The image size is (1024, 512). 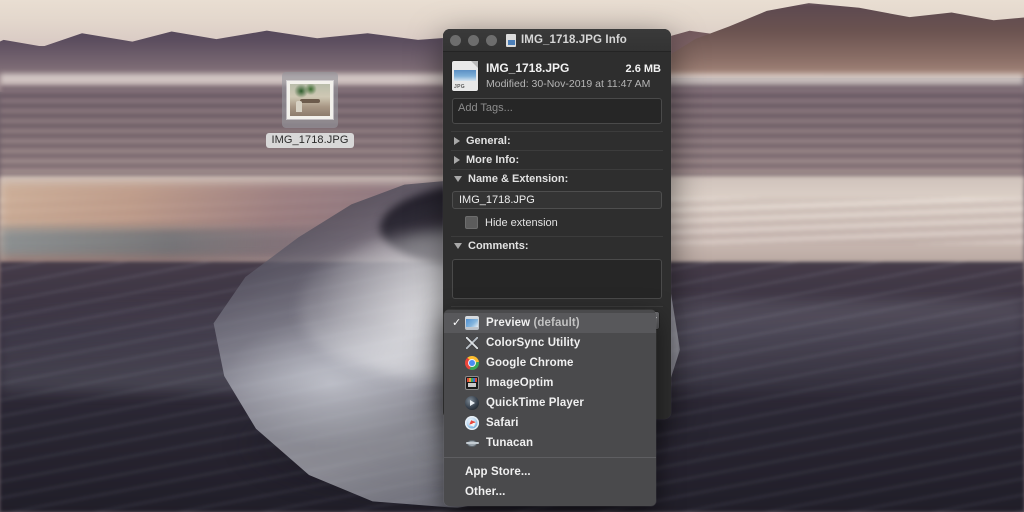 What do you see at coordinates (533, 343) in the screenshot?
I see `menu-item-colorsync-utility-label: ColorSync Utility` at bounding box center [533, 343].